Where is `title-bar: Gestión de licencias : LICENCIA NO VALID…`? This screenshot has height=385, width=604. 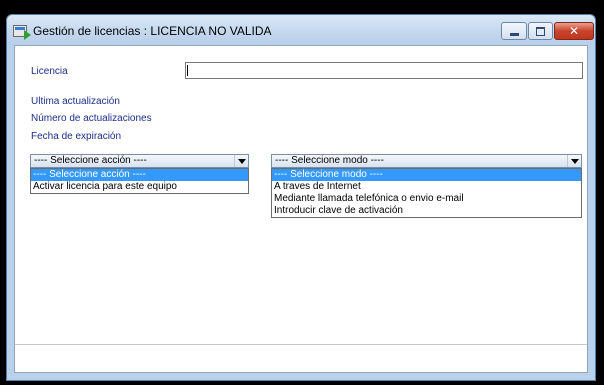
title-bar: Gestión de licencias : LICENCIA NO VALID… is located at coordinates (301, 30).